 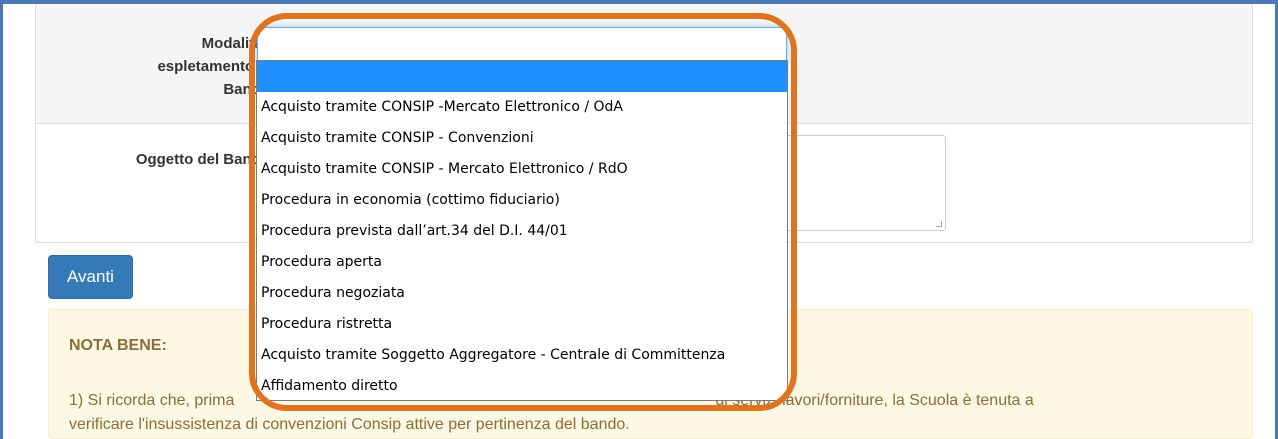 I want to click on oggetto-label-text: Oggetto del Bando, so click(x=202, y=159).